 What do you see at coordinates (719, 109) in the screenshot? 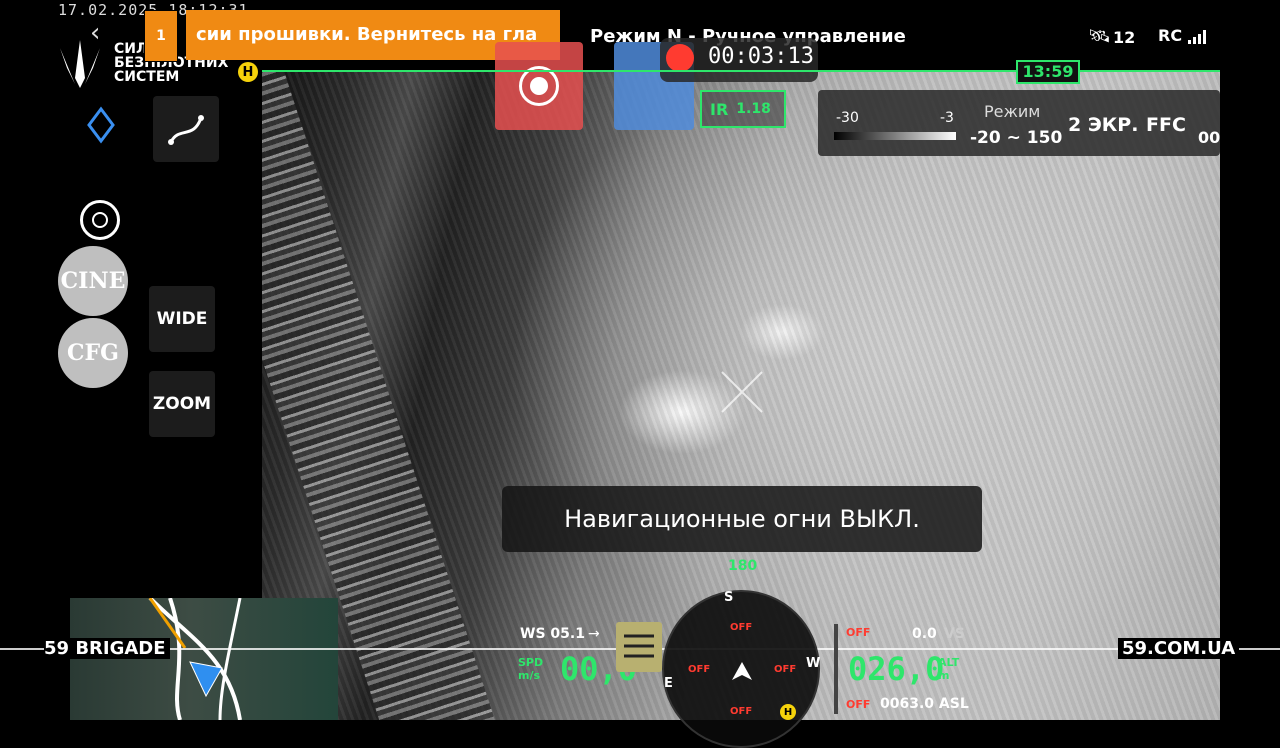
I see `ir-label: IR` at bounding box center [719, 109].